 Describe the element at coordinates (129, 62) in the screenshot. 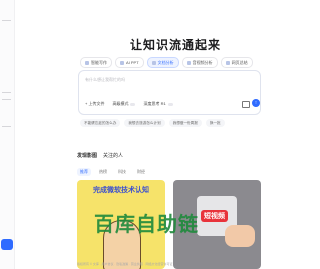

I see `tab-ai-ppt: AI PPT` at that location.